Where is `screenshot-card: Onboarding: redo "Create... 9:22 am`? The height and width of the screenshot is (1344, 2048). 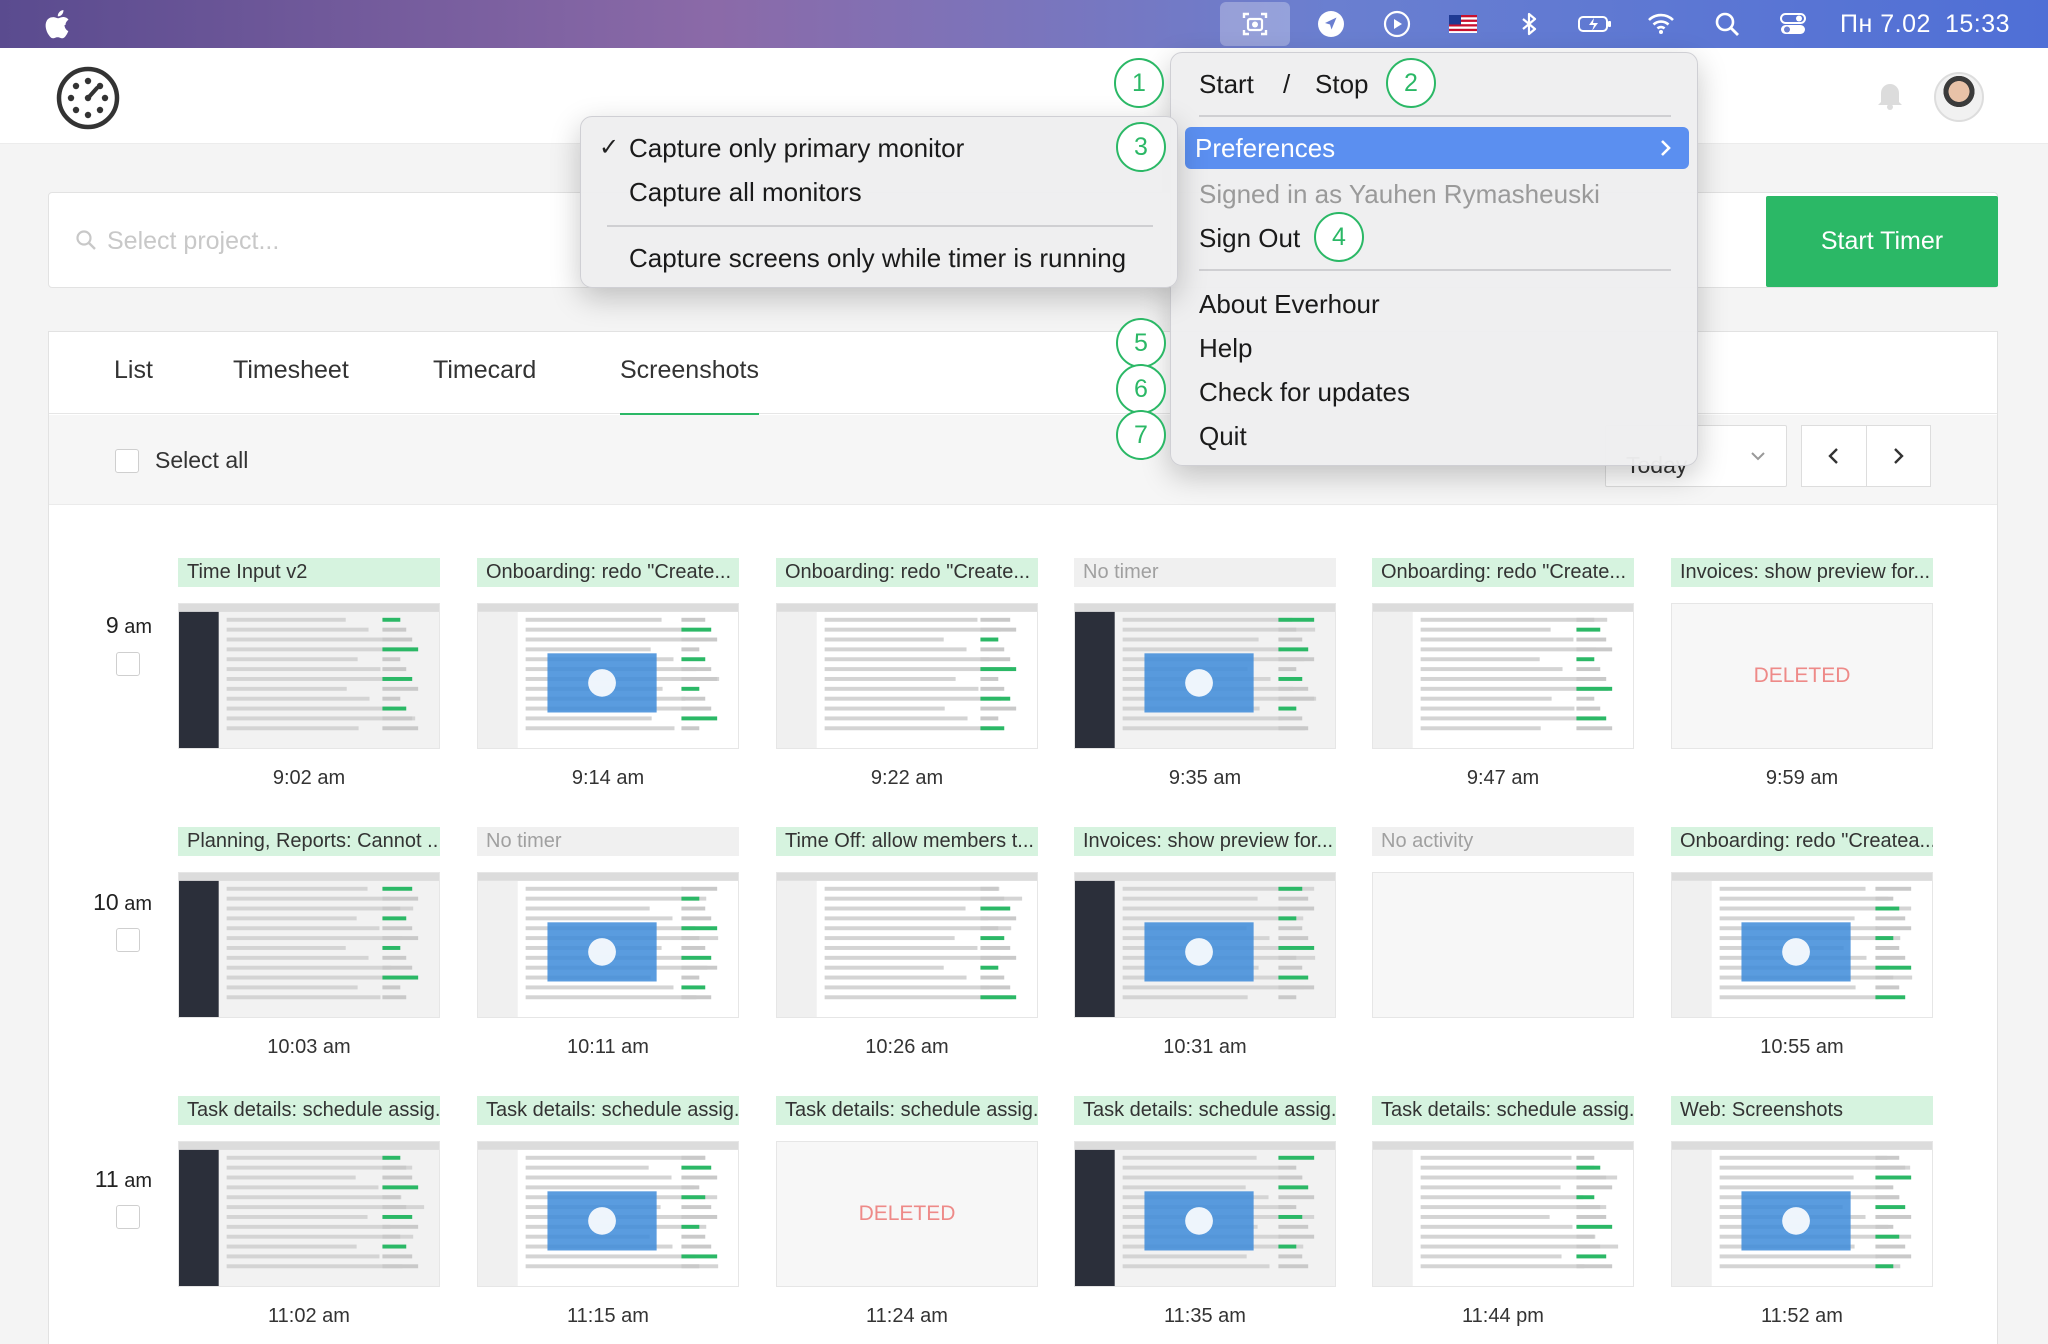 screenshot-card: Onboarding: redo "Create... 9:22 am is located at coordinates (907, 674).